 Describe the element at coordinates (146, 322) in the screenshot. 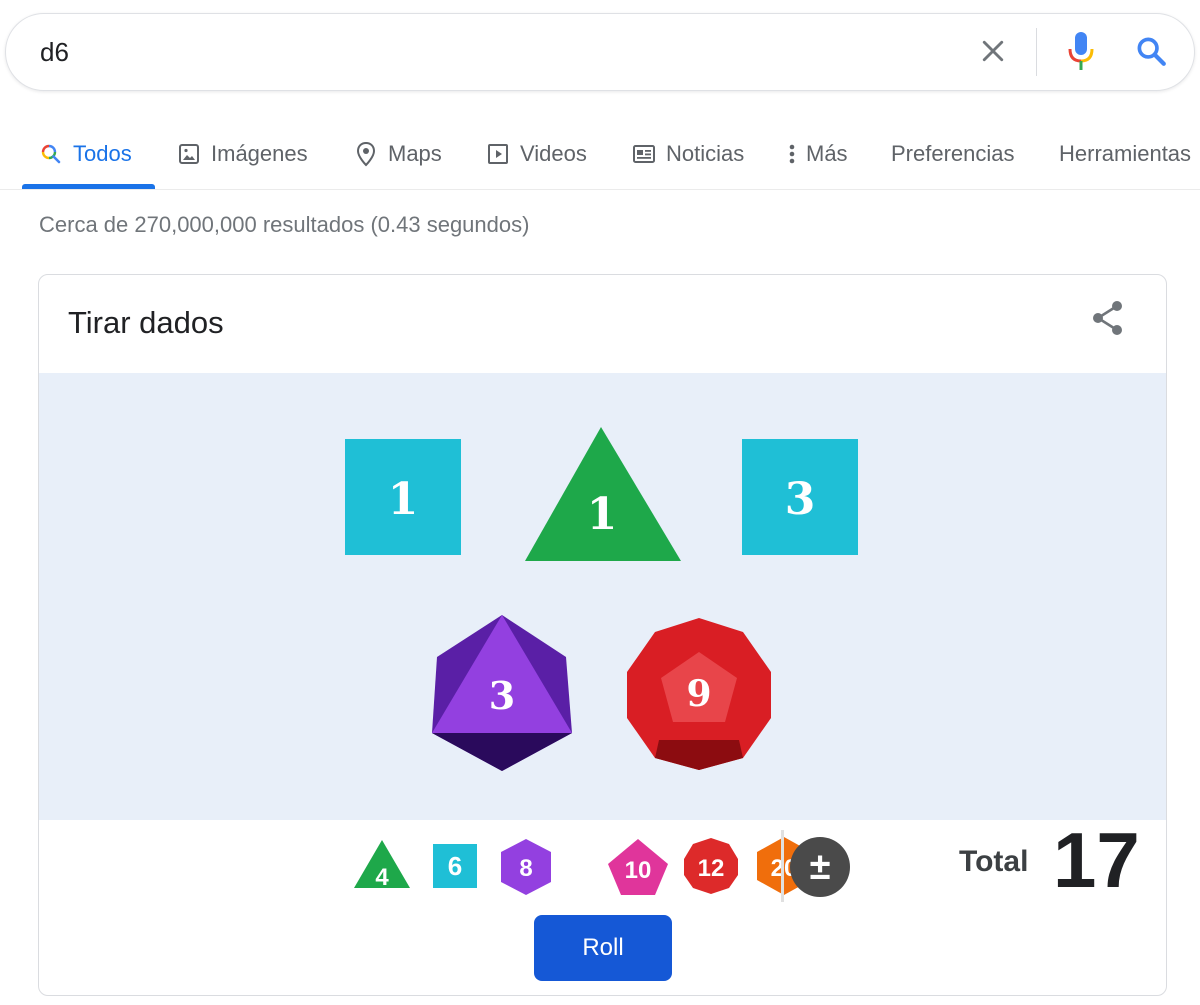

I see `card-title: Tirar dados` at that location.